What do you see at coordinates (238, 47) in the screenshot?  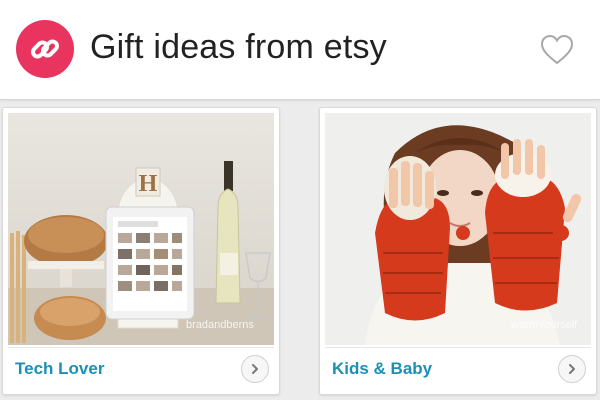 I see `page-title: Gift ideas from etsy` at bounding box center [238, 47].